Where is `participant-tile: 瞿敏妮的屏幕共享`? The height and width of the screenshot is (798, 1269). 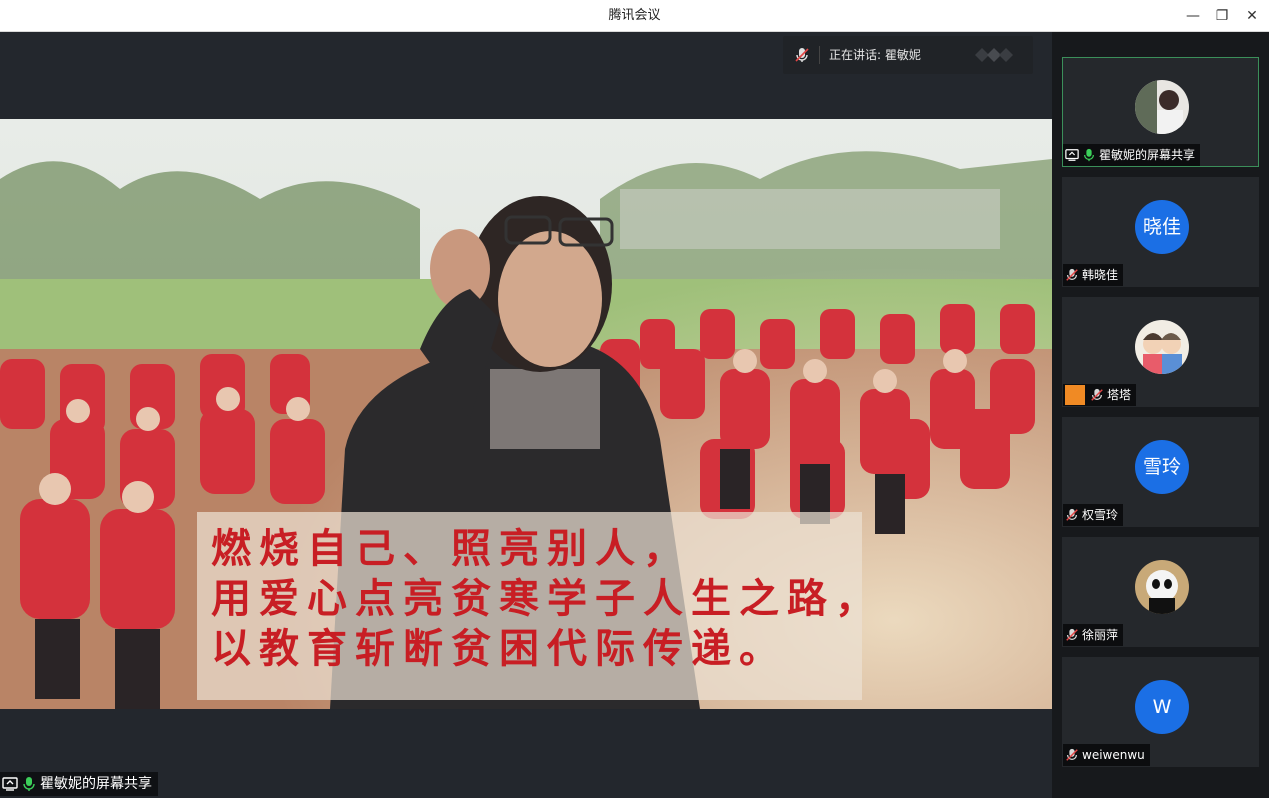 participant-tile: 瞿敏妮的屏幕共享 is located at coordinates (1160, 112).